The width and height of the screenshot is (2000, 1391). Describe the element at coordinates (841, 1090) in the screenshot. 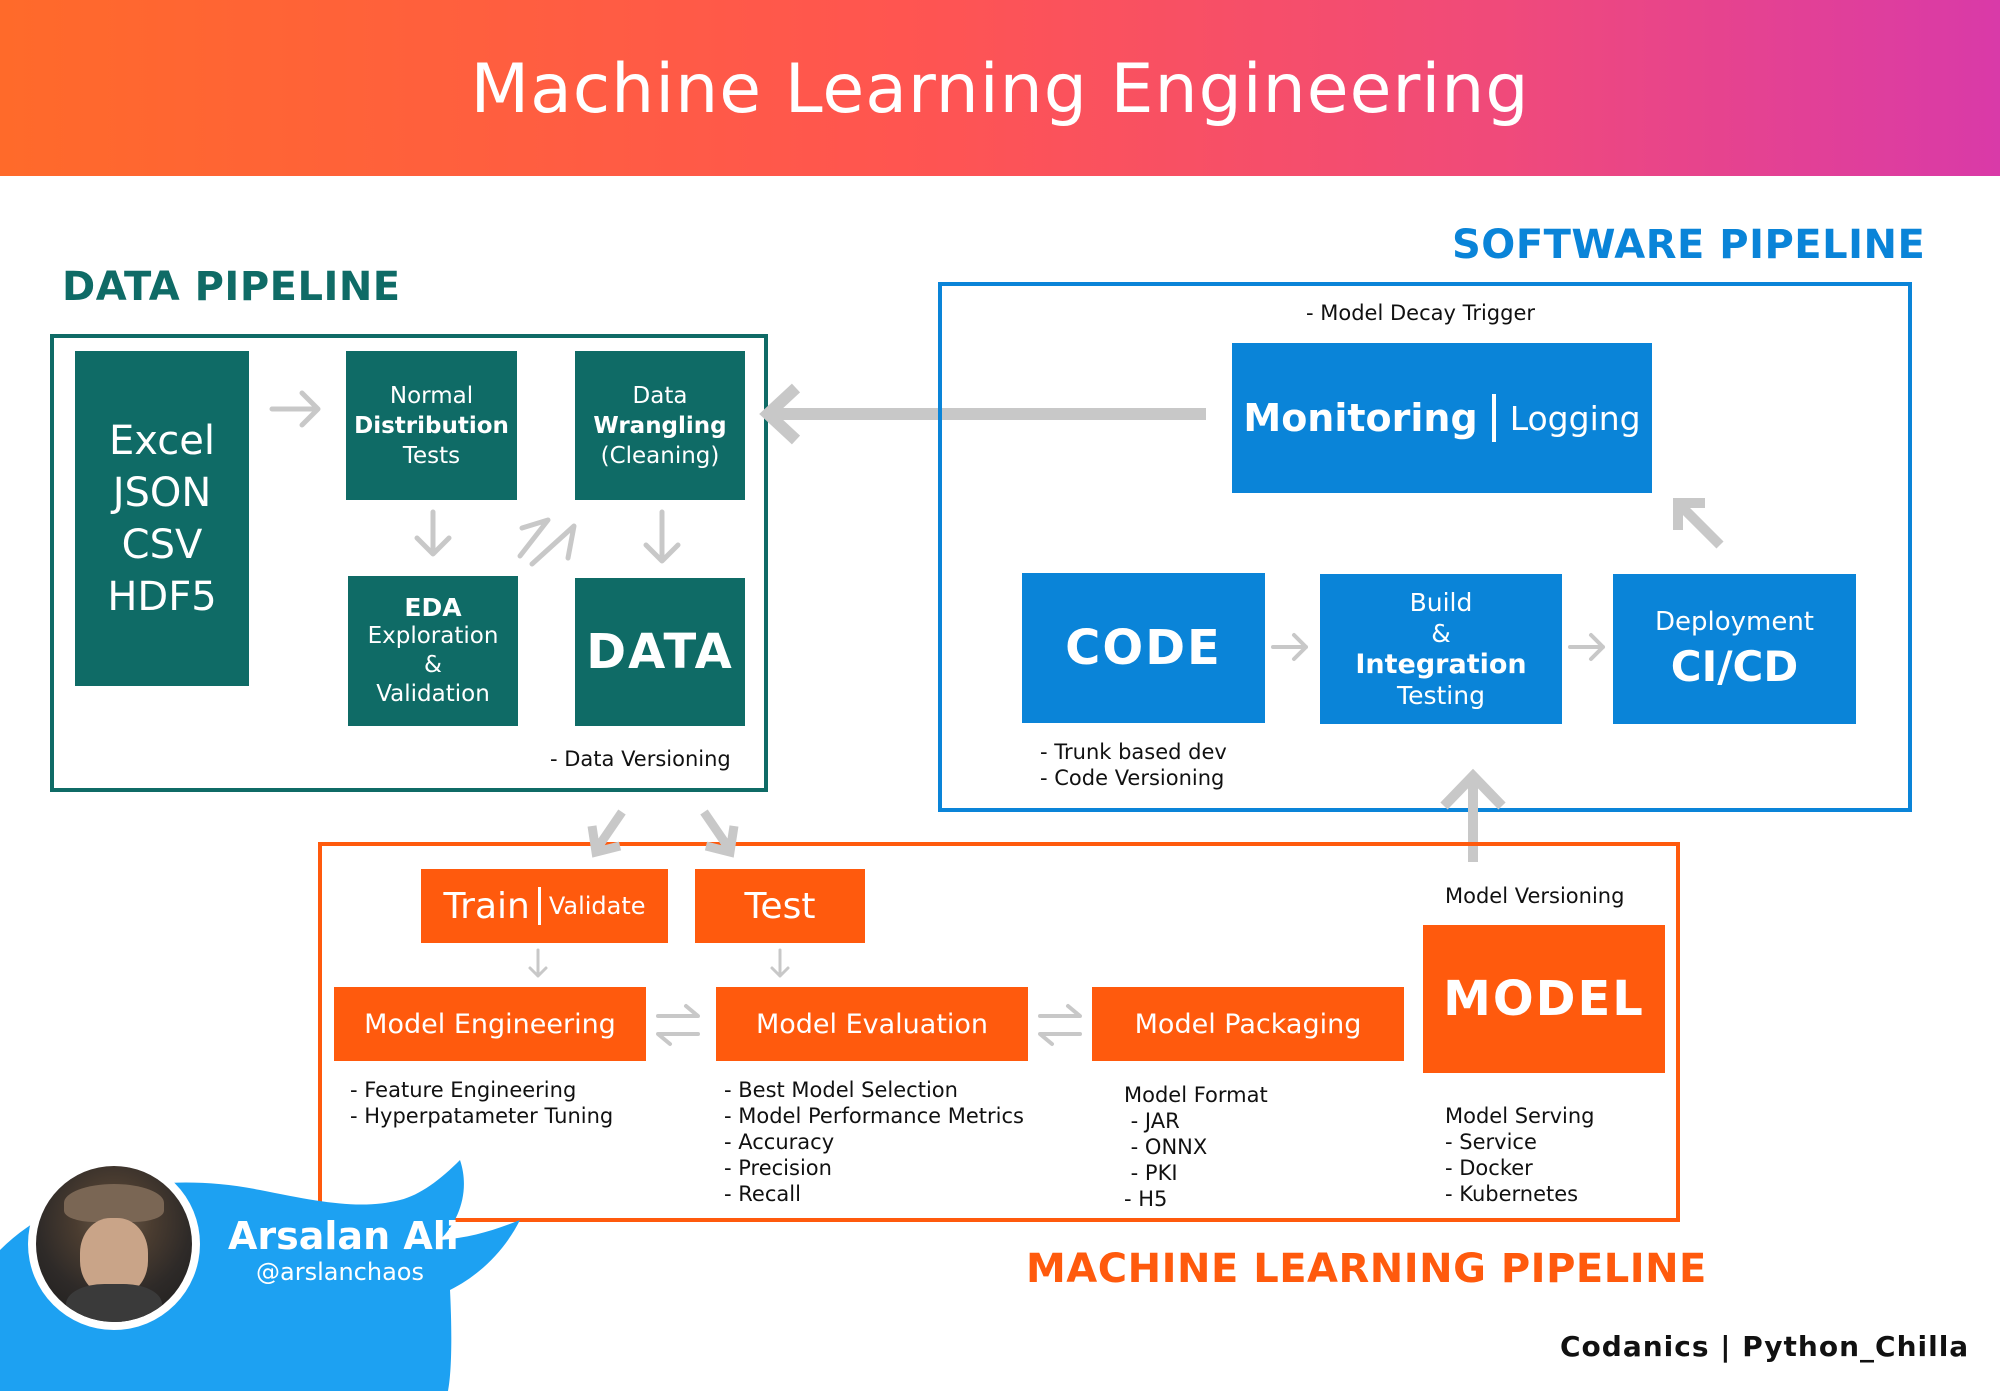

I see `eval-note-1: - Best Model Selection` at that location.